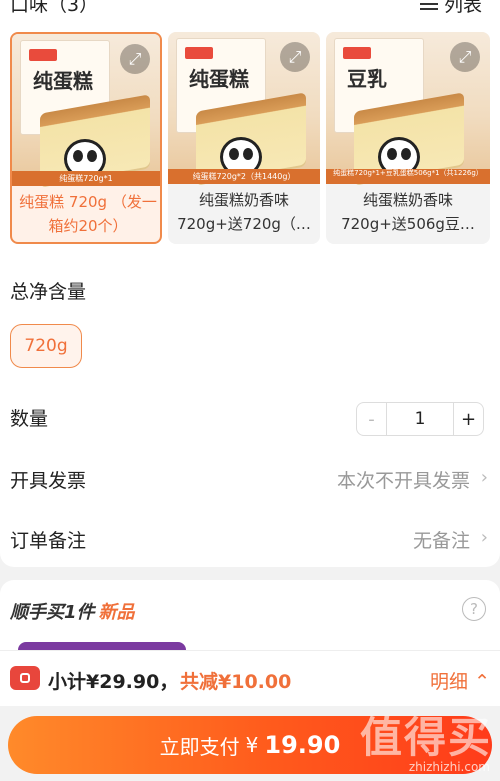 The image size is (500, 781). I want to click on flavor-header: 口味（3） 列表, so click(250, 8).